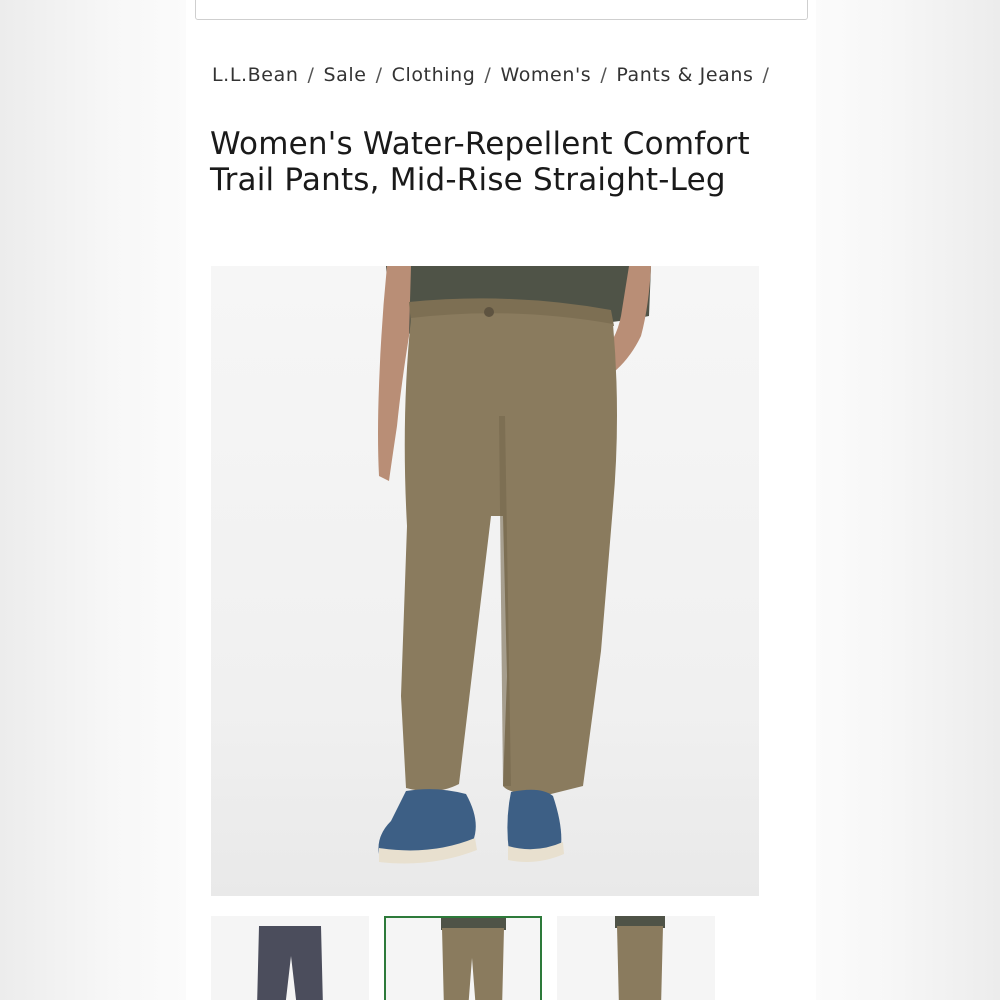  What do you see at coordinates (640, 958) in the screenshot?
I see `khaki-pants-side-thumbnail-image` at bounding box center [640, 958].